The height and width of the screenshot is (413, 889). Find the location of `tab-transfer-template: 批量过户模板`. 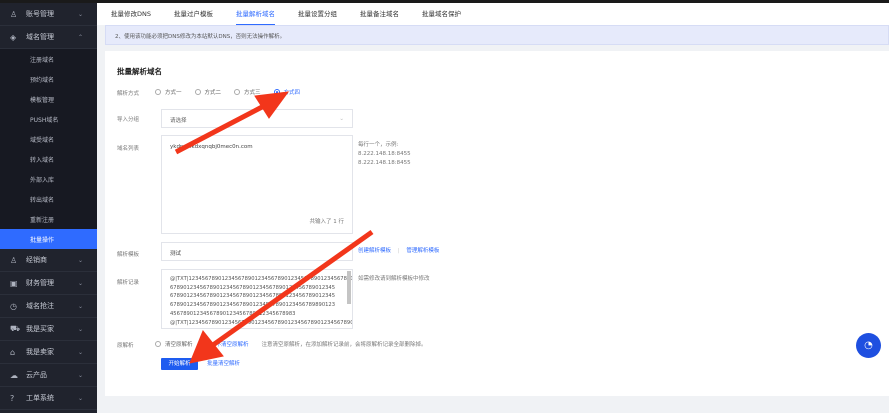

tab-transfer-template: 批量过户模板 is located at coordinates (193, 14).